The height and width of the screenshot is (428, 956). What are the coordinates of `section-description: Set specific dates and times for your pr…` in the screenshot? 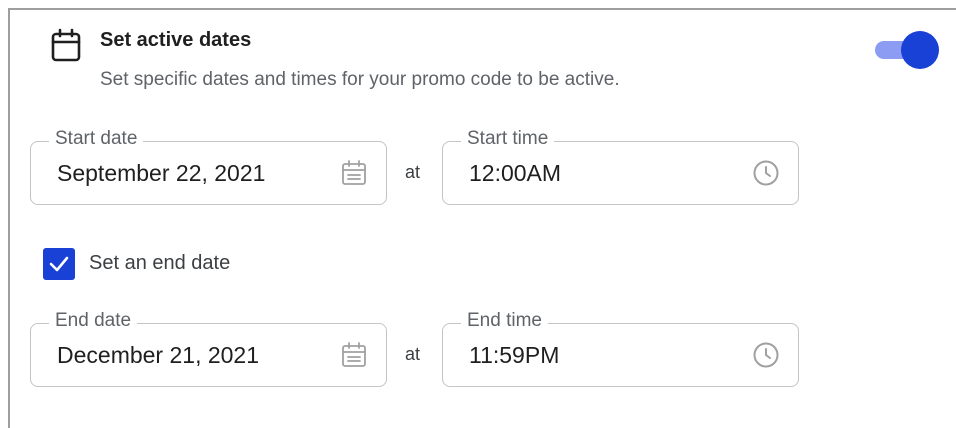 It's located at (360, 79).